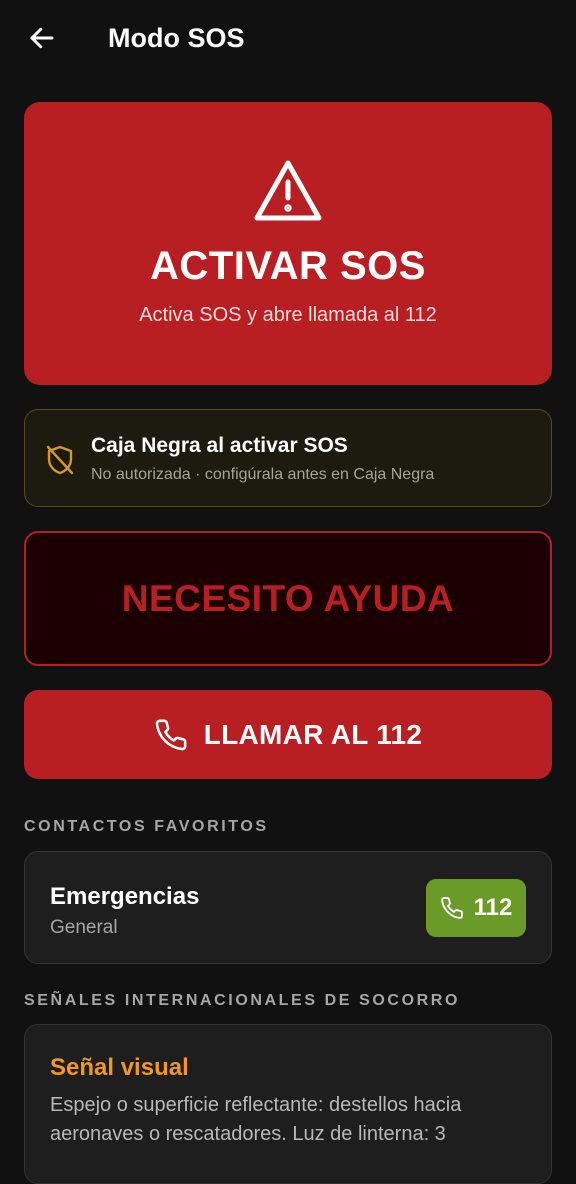 Image resolution: width=576 pixels, height=1184 pixels. I want to click on contact-card: Emergencias General 112, so click(288, 907).